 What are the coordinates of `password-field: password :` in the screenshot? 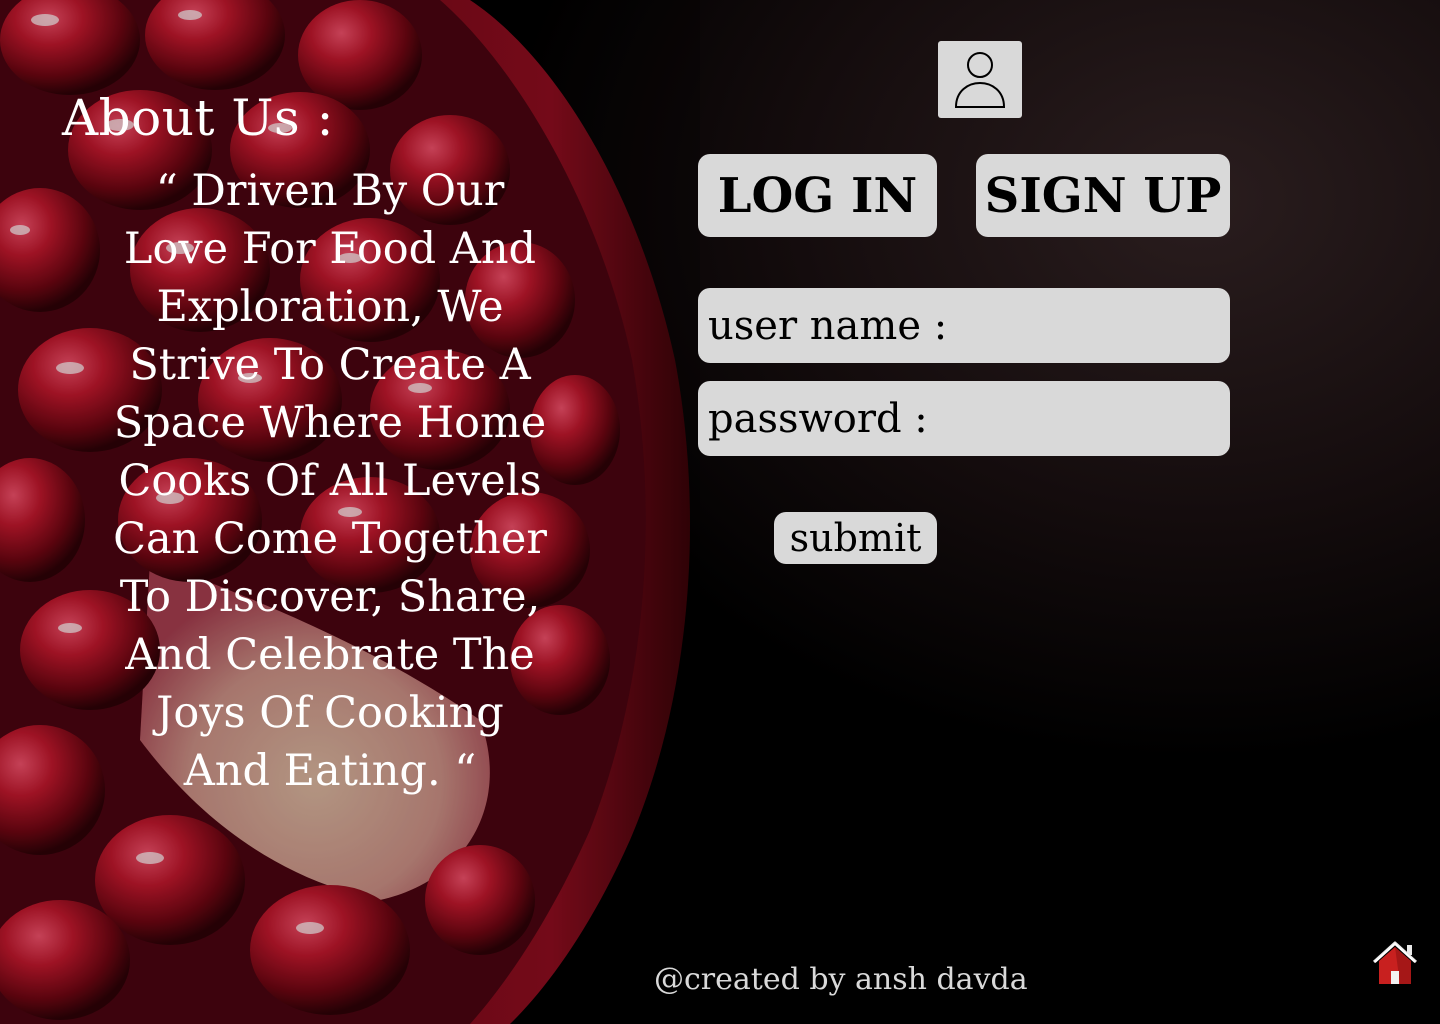 It's located at (1021, 418).